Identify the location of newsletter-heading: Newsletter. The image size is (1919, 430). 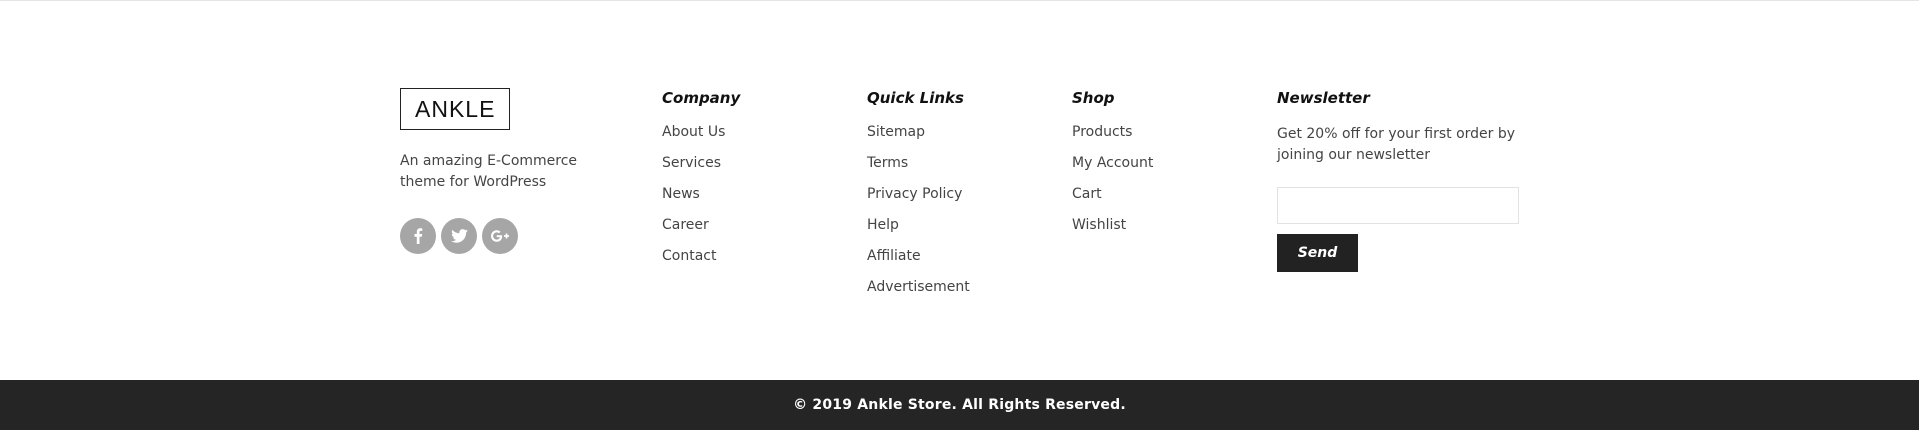
(1323, 98).